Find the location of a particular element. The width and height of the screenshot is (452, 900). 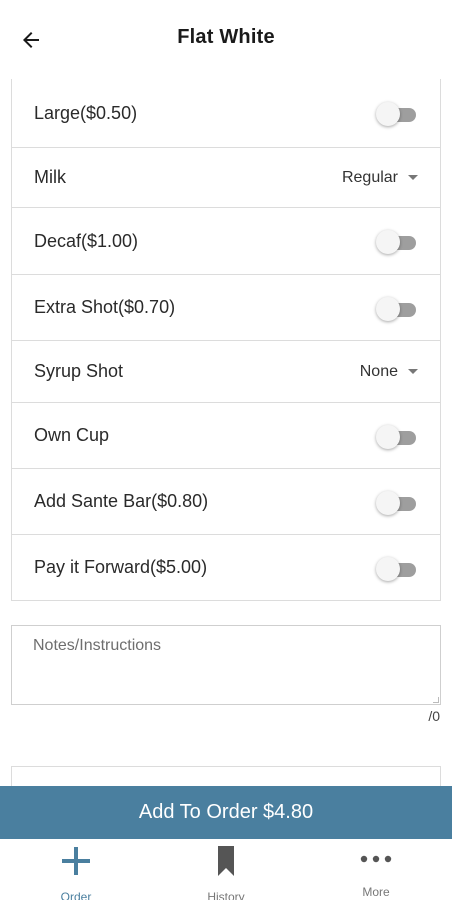

option-label: Syrup Shot is located at coordinates (79, 371).